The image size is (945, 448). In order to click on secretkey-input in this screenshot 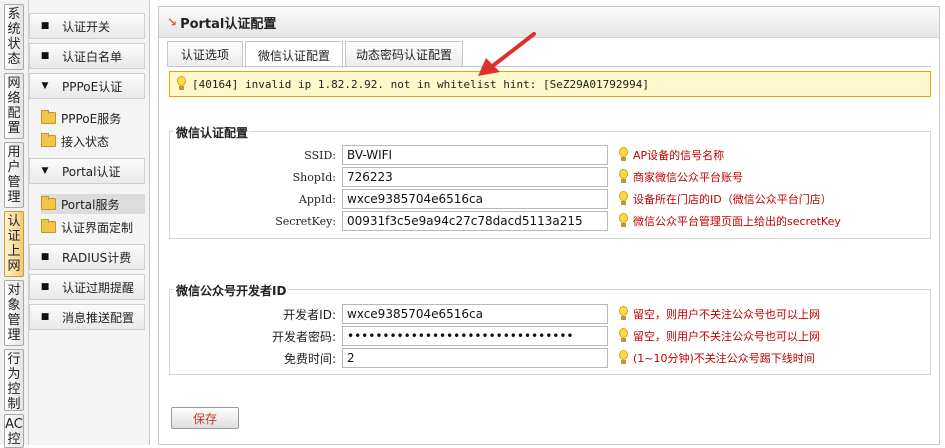, I will do `click(475, 221)`.